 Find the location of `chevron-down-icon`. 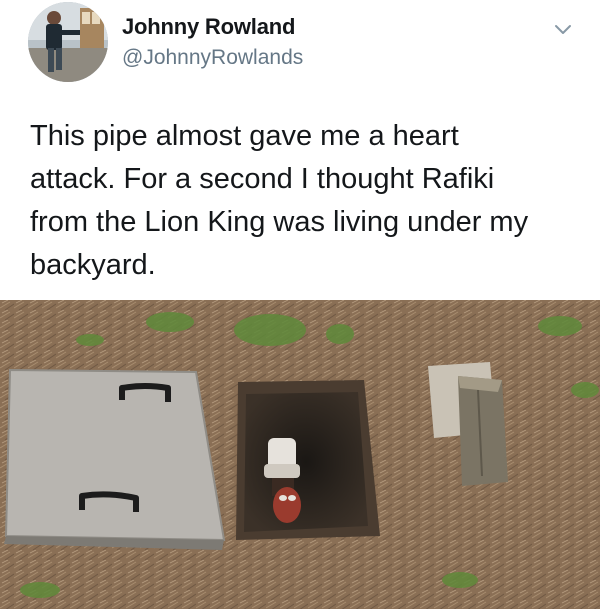

chevron-down-icon is located at coordinates (563, 30).